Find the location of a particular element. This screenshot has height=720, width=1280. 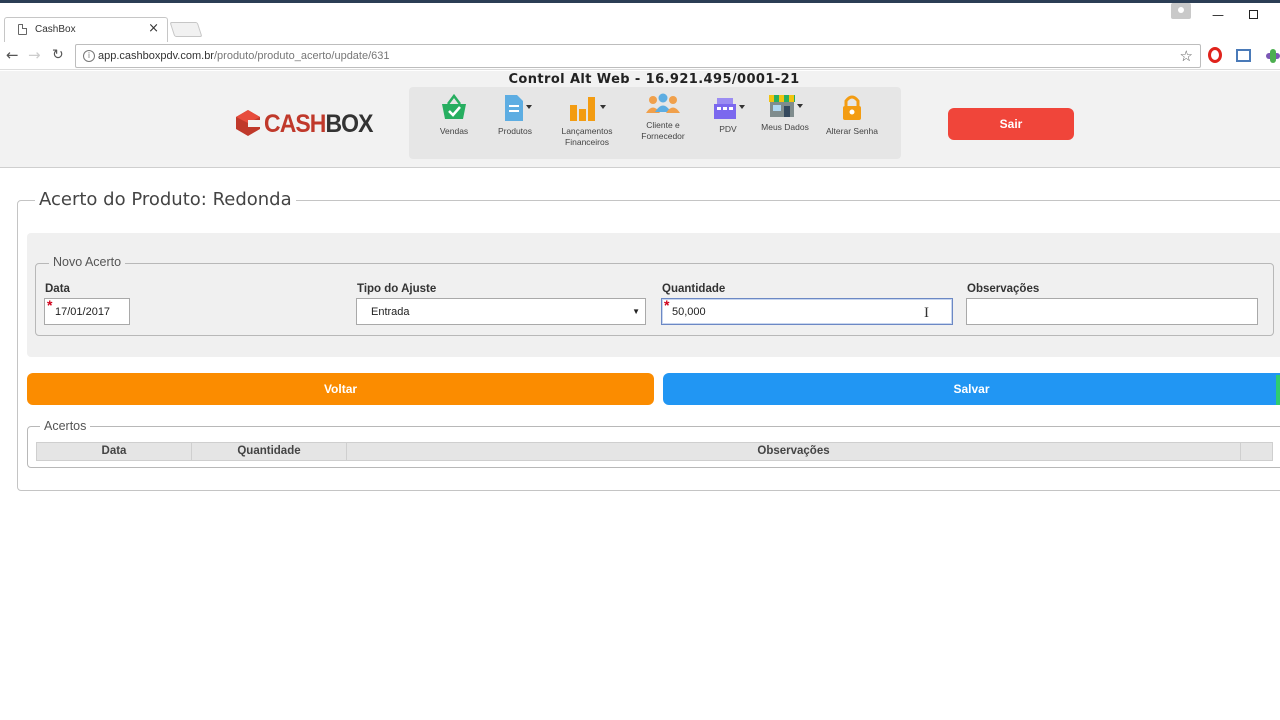

reload-icon: ↻ is located at coordinates (58, 55).